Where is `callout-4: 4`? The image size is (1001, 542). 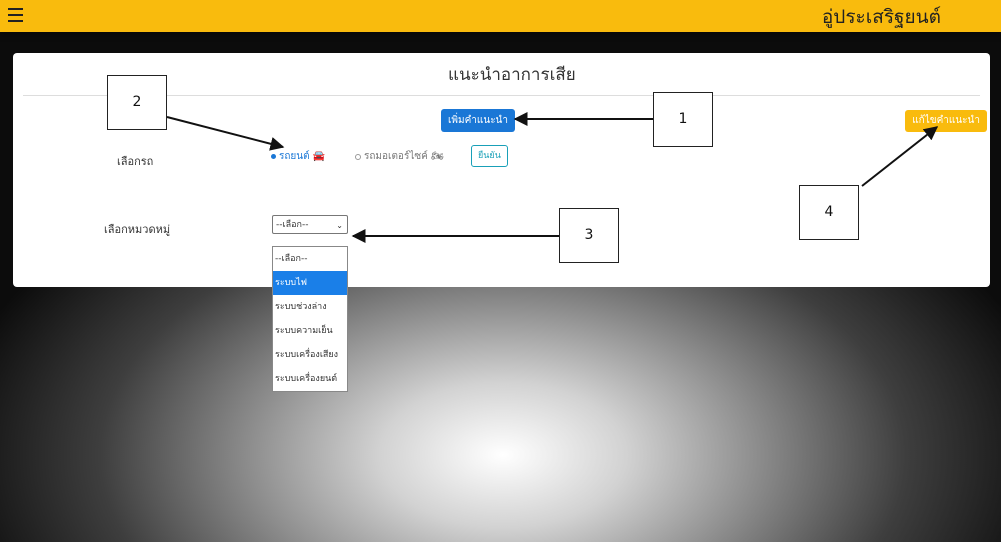
callout-4: 4 is located at coordinates (829, 212).